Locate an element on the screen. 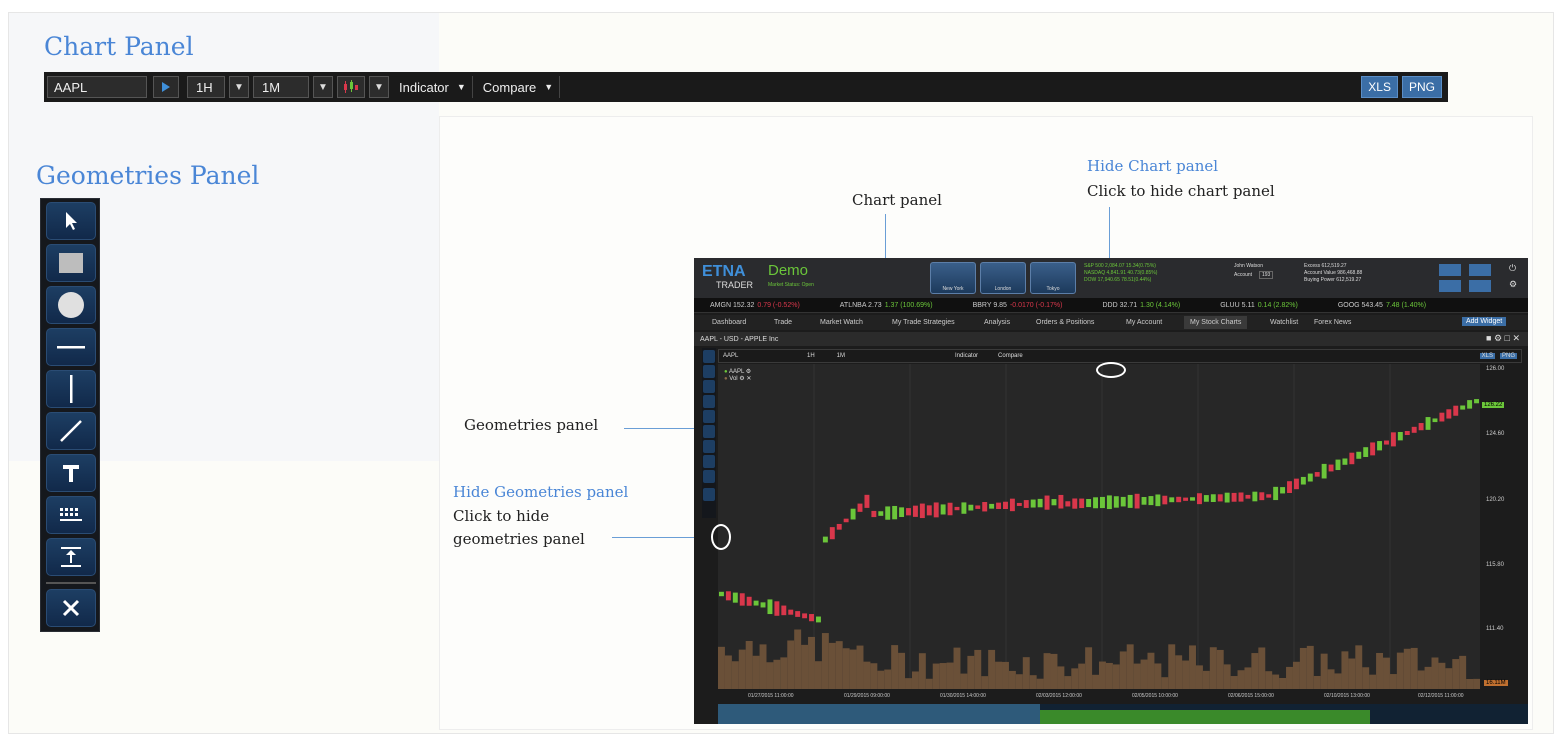  inner-range: 1M is located at coordinates (841, 356).